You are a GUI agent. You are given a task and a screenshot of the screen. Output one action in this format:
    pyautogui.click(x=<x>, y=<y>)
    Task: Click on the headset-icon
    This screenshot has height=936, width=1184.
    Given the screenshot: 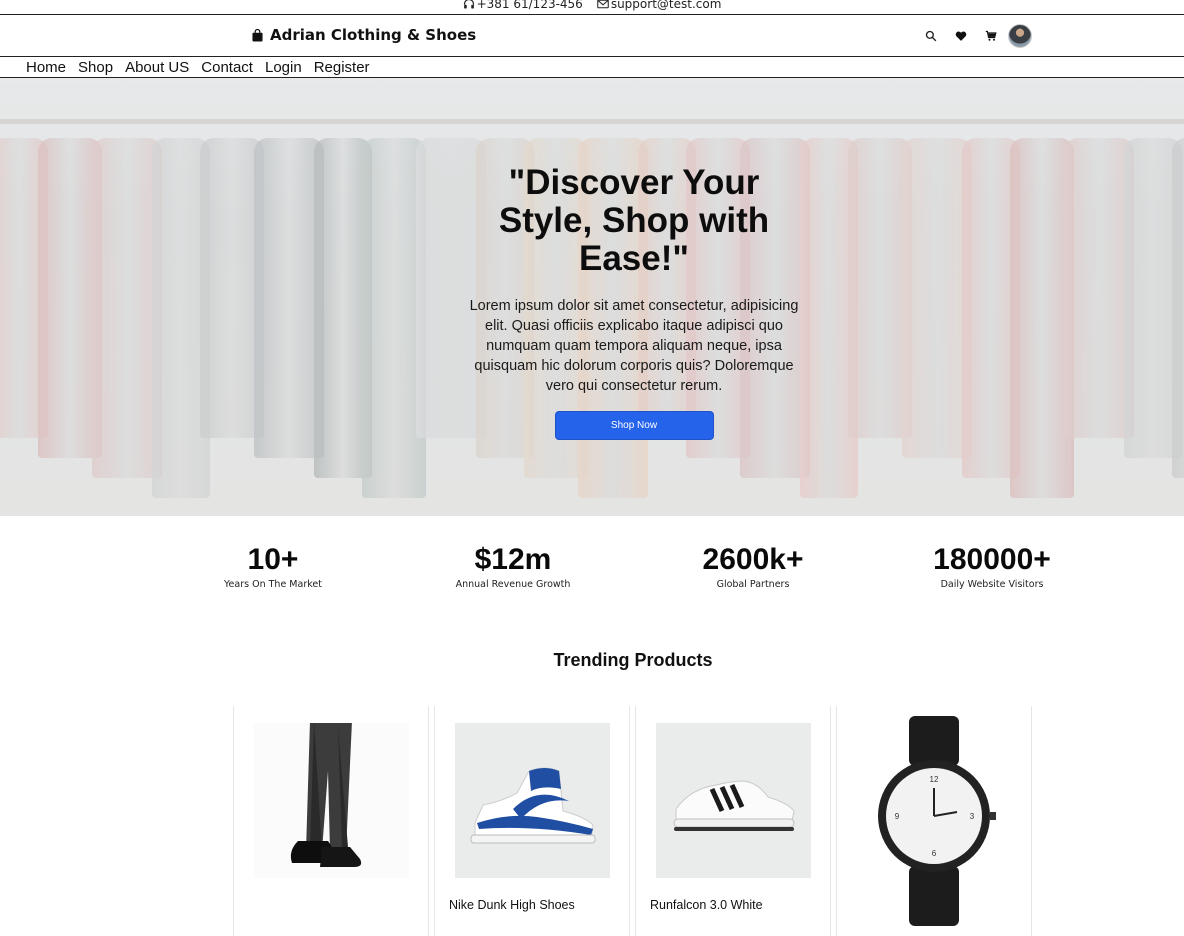 What is the action you would take?
    pyautogui.click(x=468, y=4)
    